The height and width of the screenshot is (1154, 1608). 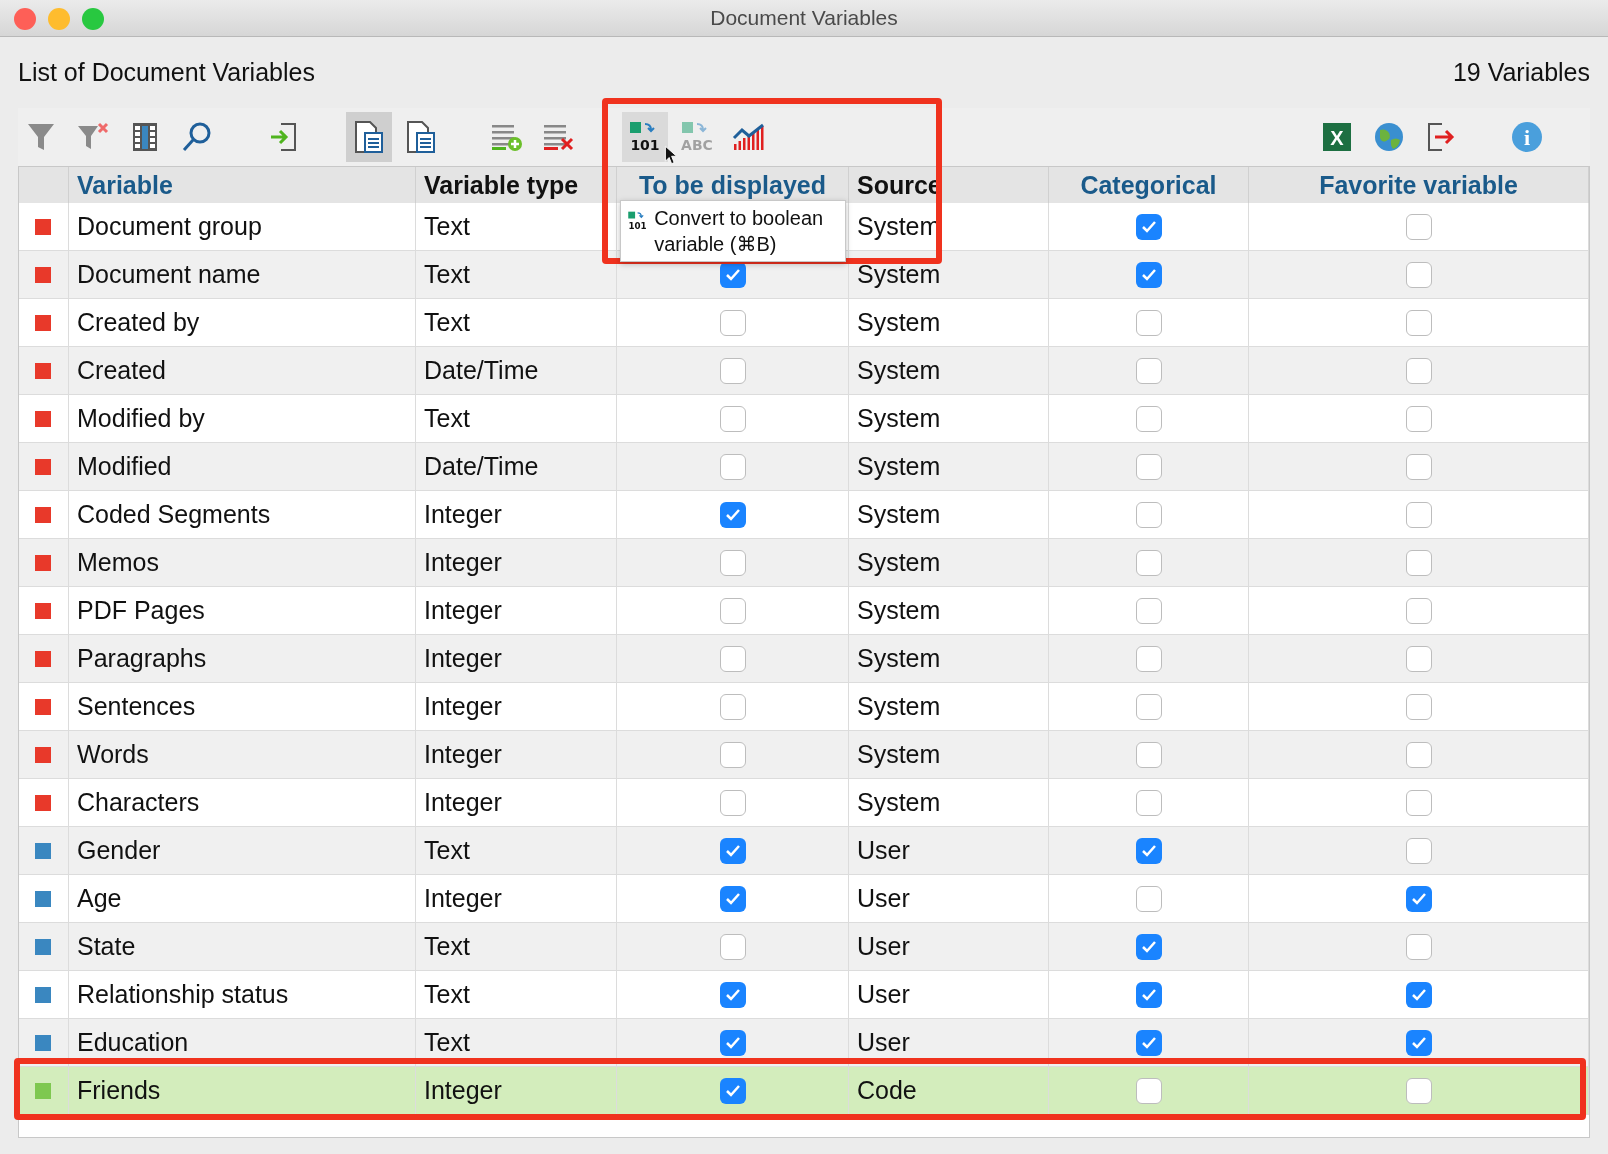 What do you see at coordinates (1149, 185) in the screenshot?
I see `column-header: Categorical` at bounding box center [1149, 185].